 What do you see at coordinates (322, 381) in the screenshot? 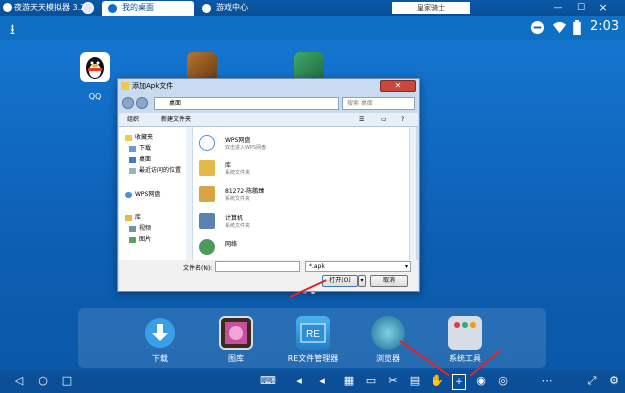
I see `volume-up-icon: ◂` at bounding box center [322, 381].